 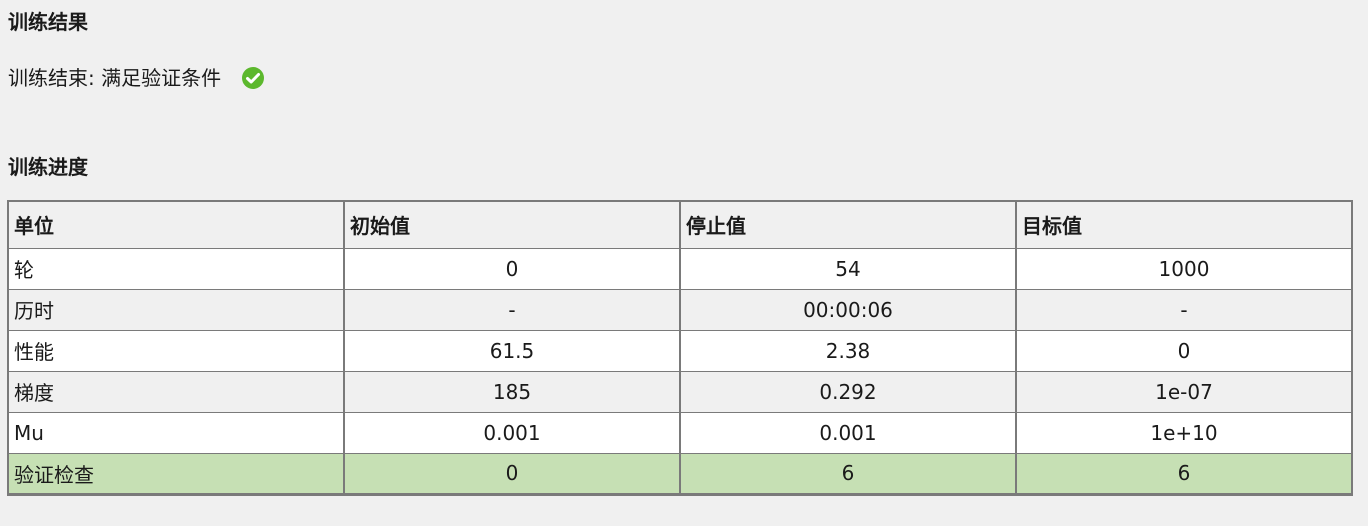 I want to click on training-status: 训练结束: 满足验证条件, so click(x=136, y=78).